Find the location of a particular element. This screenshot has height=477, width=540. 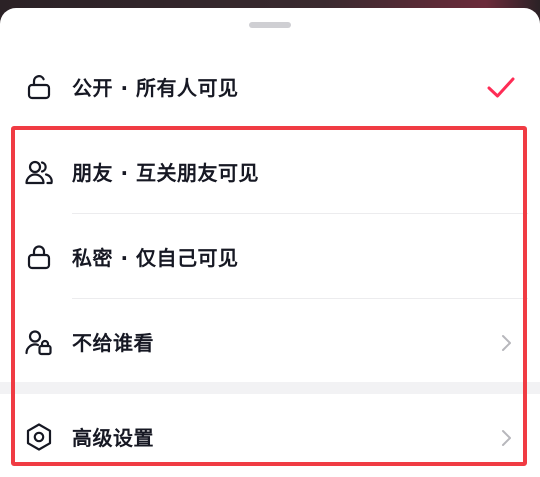

section-separator is located at coordinates (270, 388).